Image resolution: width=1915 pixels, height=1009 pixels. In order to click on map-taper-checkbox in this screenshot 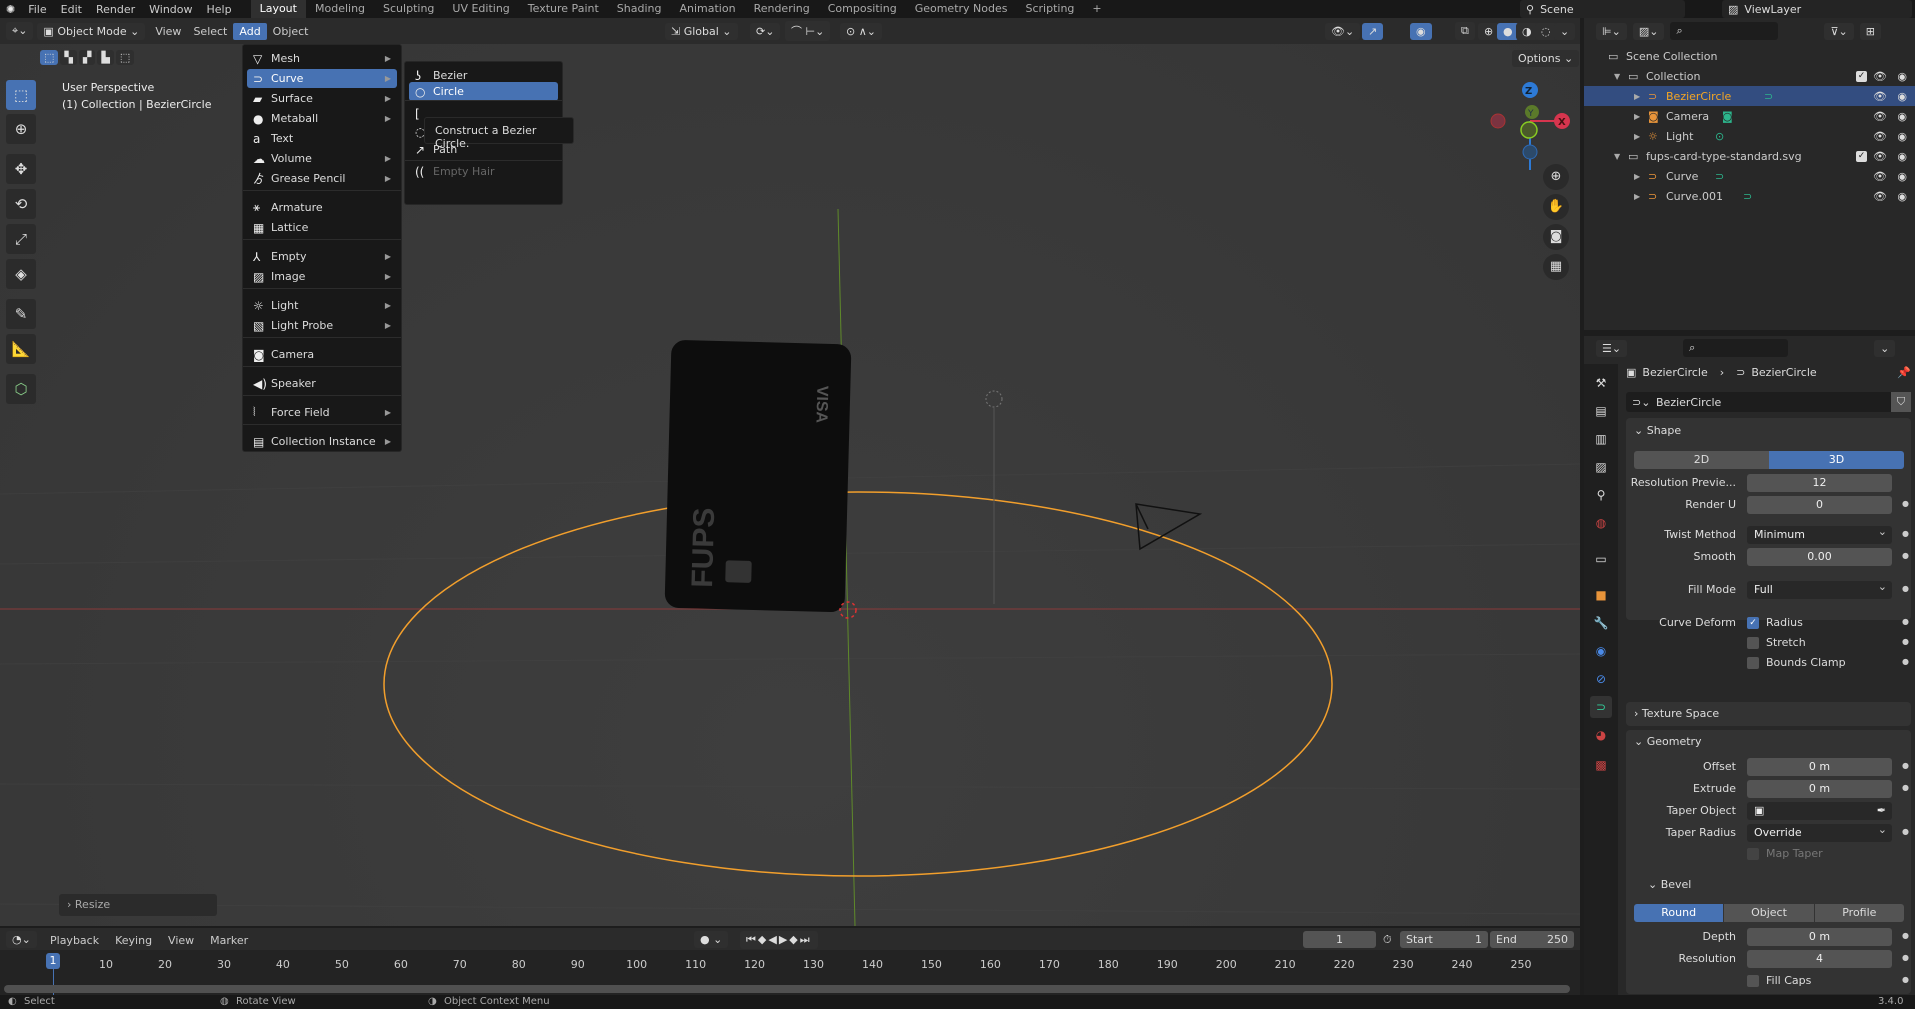, I will do `click(1753, 854)`.